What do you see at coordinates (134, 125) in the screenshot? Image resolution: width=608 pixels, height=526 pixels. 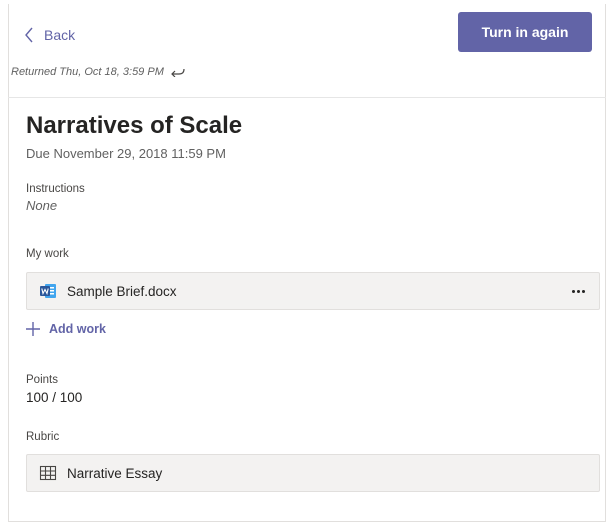 I see `page-title: Narratives of Scale` at bounding box center [134, 125].